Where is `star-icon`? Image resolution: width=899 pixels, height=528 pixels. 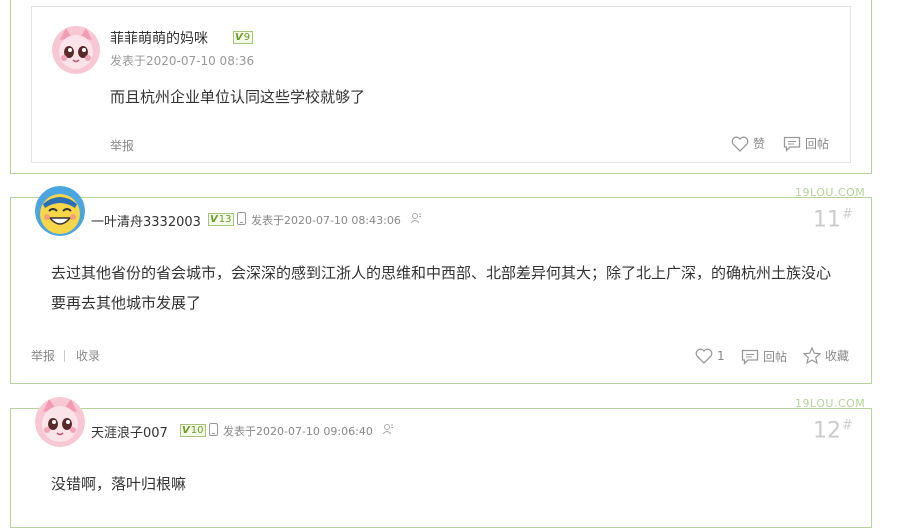 star-icon is located at coordinates (812, 355).